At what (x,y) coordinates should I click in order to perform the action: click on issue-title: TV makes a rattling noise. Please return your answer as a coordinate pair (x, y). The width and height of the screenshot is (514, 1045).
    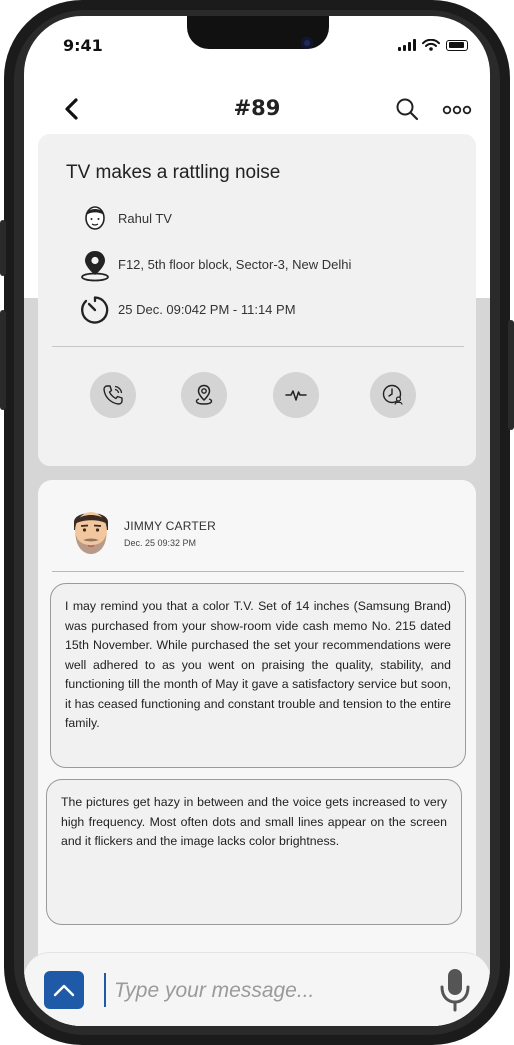
    Looking at the image, I should click on (173, 172).